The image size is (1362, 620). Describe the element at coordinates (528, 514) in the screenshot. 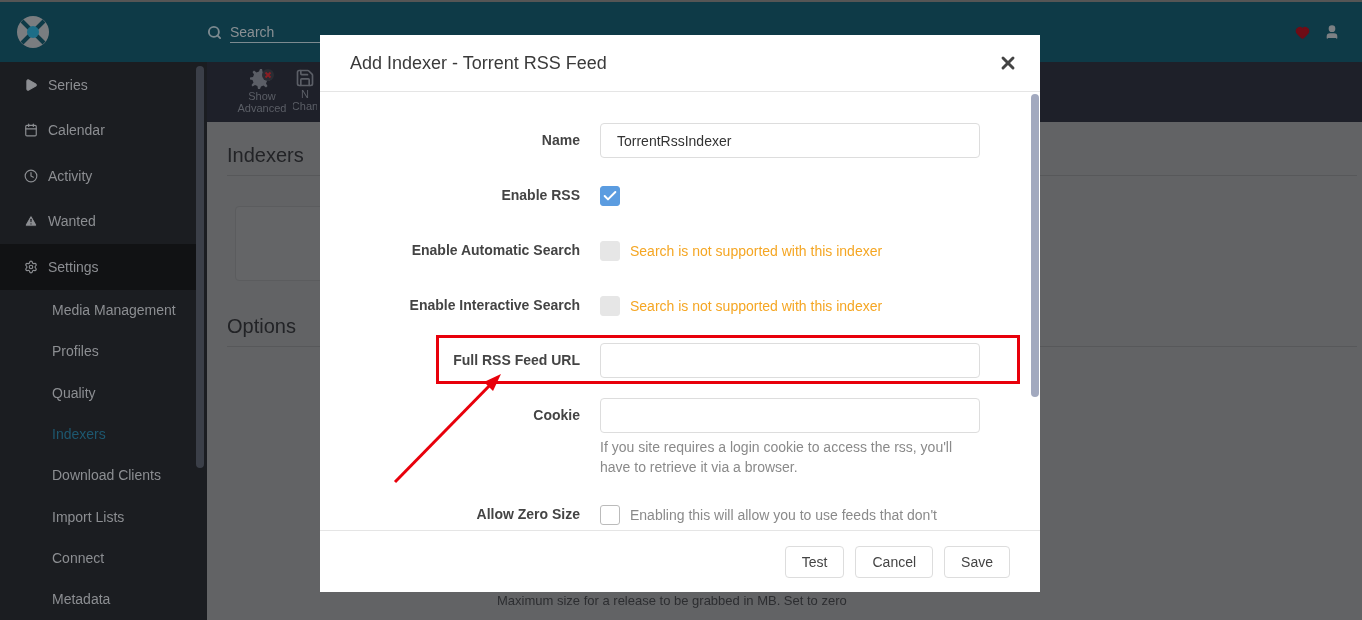

I see `field-label: Allow Zero Size` at that location.